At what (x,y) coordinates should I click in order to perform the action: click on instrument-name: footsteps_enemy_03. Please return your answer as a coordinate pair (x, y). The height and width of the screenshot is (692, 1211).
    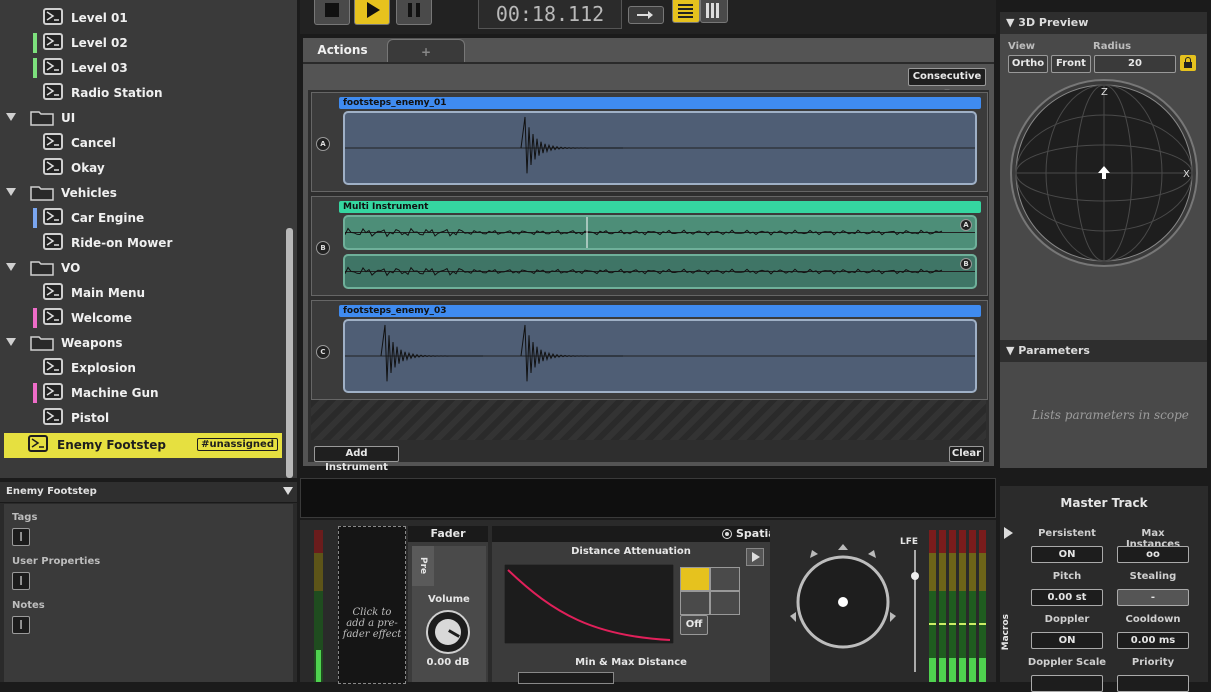
    Looking at the image, I should click on (660, 311).